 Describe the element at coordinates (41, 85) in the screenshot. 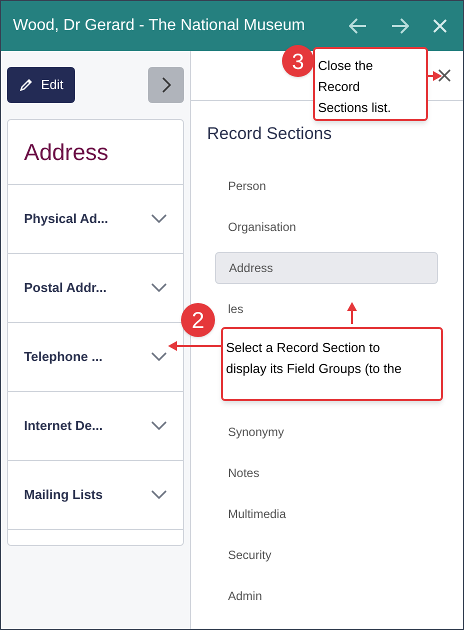

I see `edit-button: Edit` at that location.